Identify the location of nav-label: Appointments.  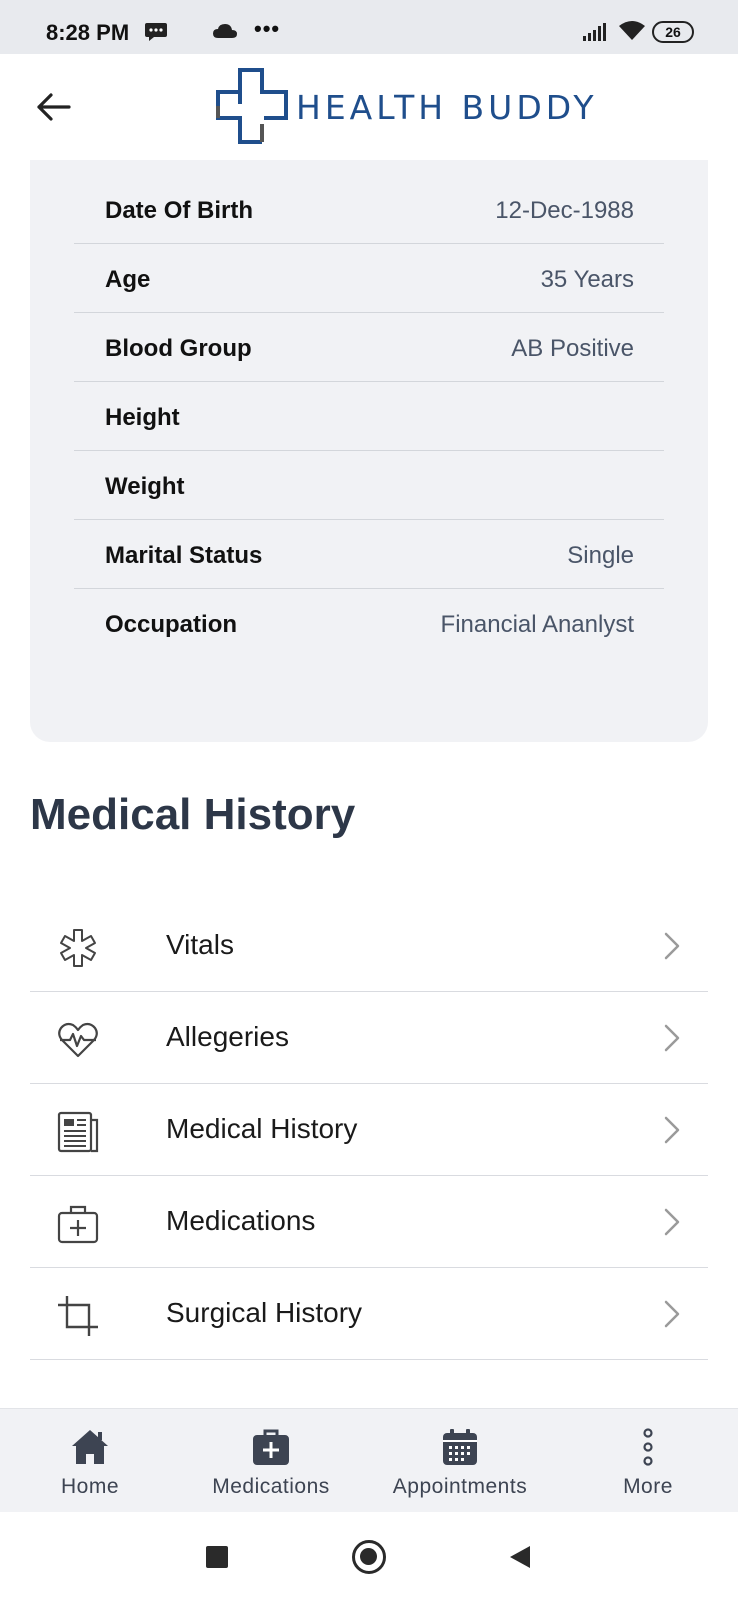
(460, 1486).